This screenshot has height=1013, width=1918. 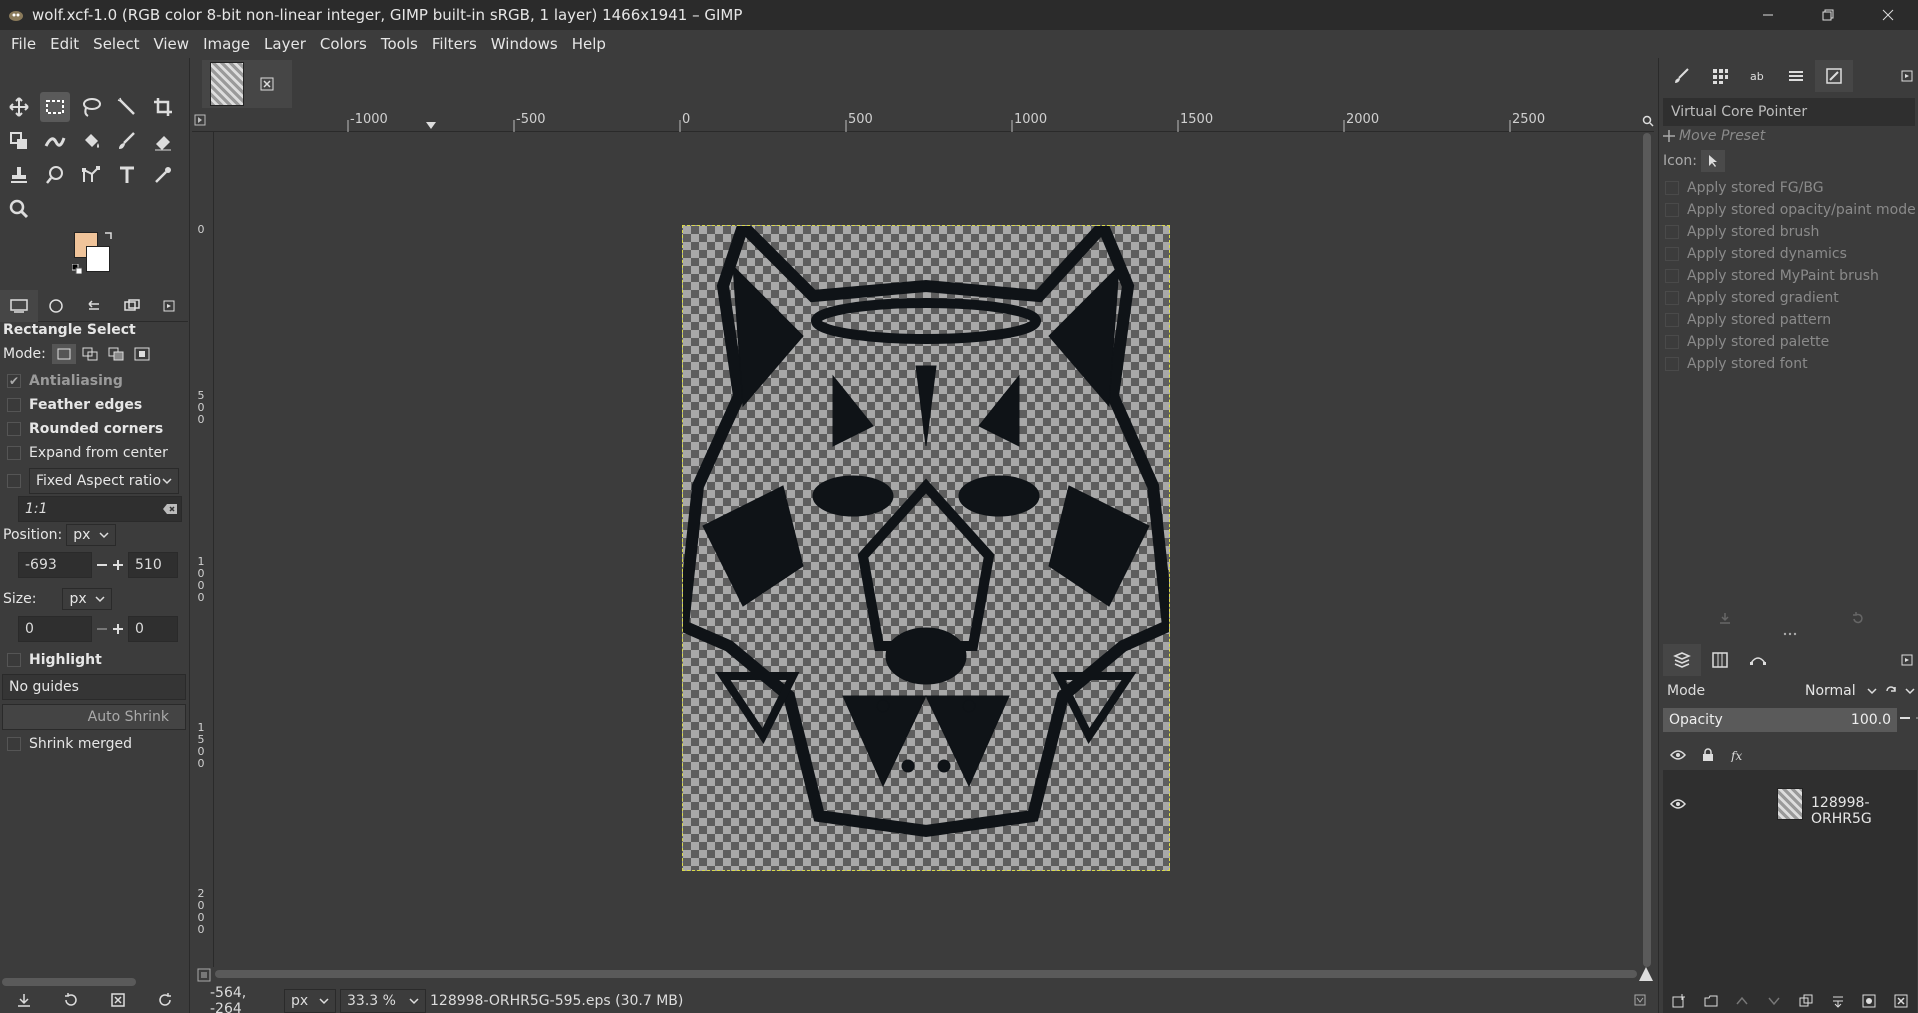 What do you see at coordinates (94, 687) in the screenshot?
I see `guides-dropdown: No guides` at bounding box center [94, 687].